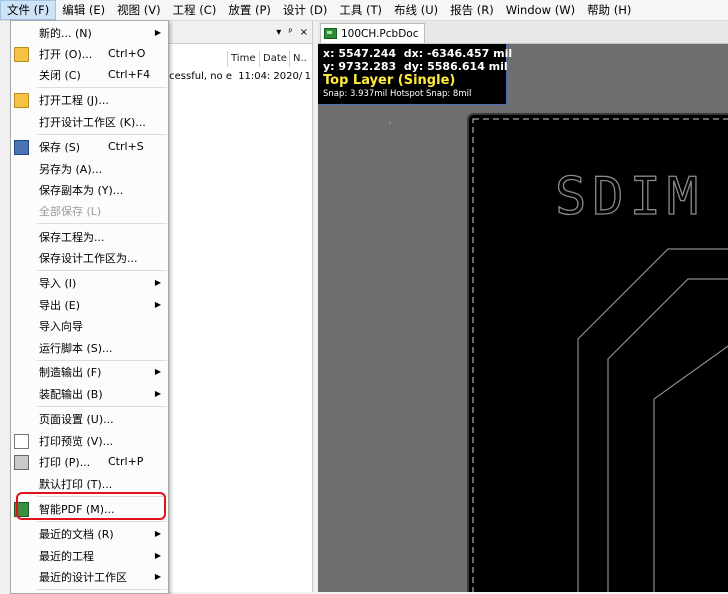  What do you see at coordinates (21, 147) in the screenshot?
I see `save-icon` at bounding box center [21, 147].